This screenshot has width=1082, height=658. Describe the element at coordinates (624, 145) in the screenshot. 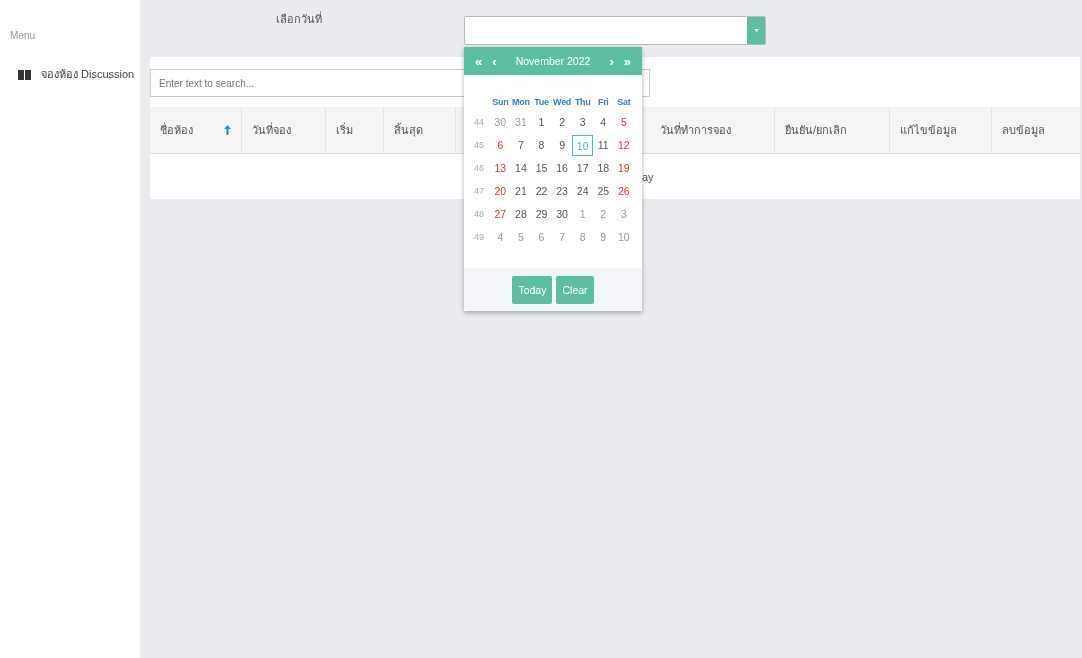

I see `calendar-day: 12` at that location.